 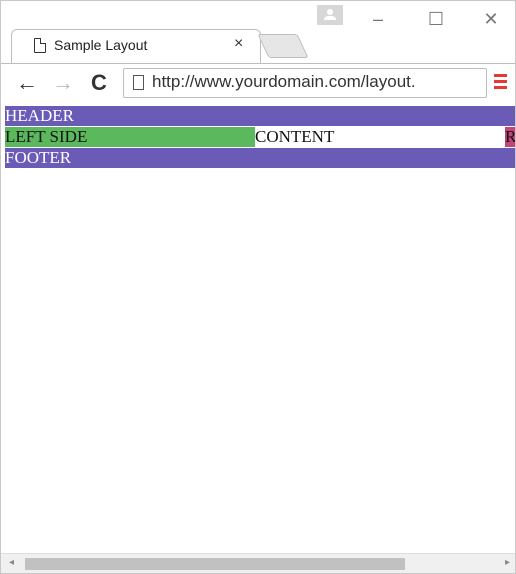 I want to click on scroll-left-icon: ◂, so click(x=11, y=562).